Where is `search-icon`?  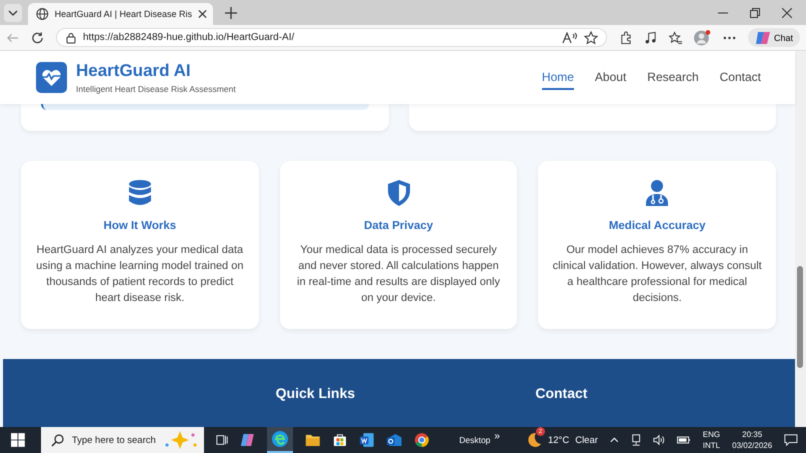 search-icon is located at coordinates (57, 440).